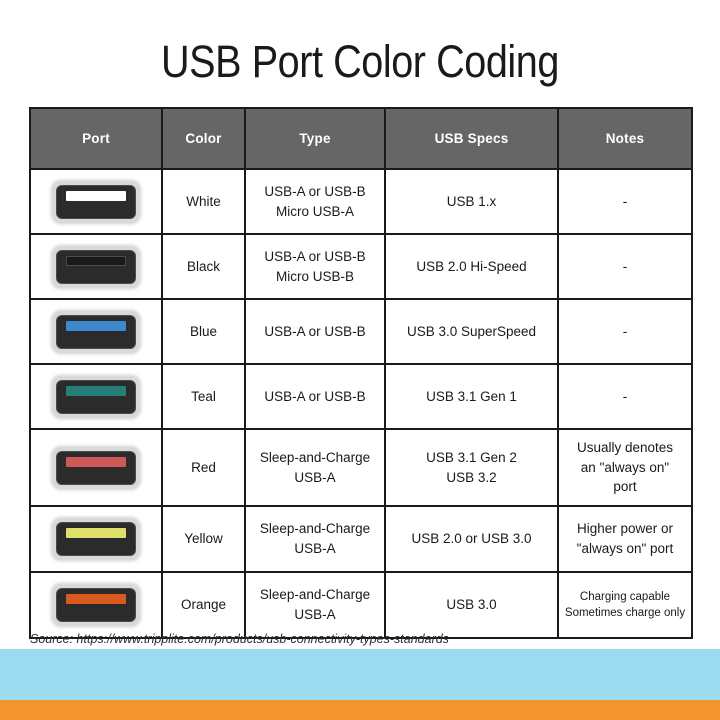 Image resolution: width=720 pixels, height=720 pixels. I want to click on type-cell: USB-A or USB-B Micro USB-A, so click(315, 201).